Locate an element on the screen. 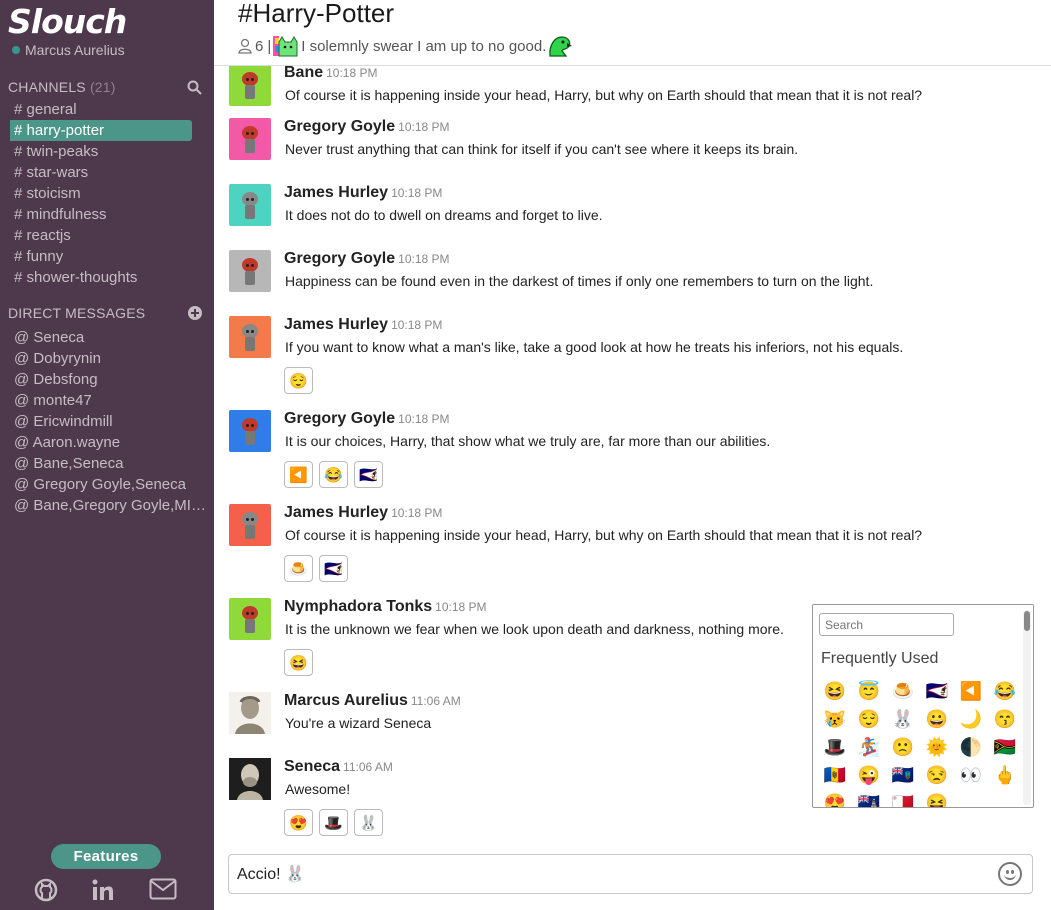 This screenshot has height=910, width=1051. message-timestamp: 10:18 PM is located at coordinates (424, 127).